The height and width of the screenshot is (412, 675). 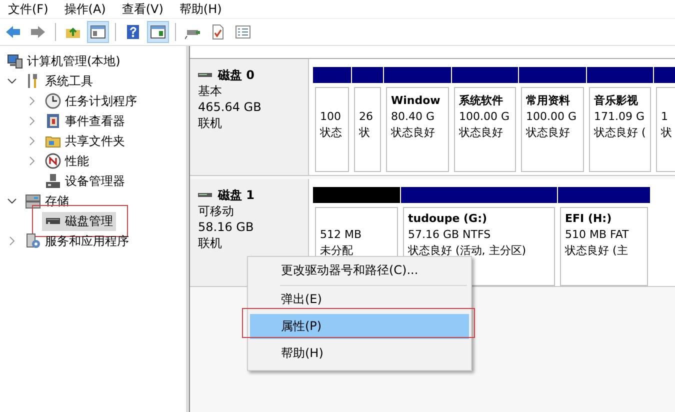 I want to click on tree-item: 性能, so click(x=67, y=161).